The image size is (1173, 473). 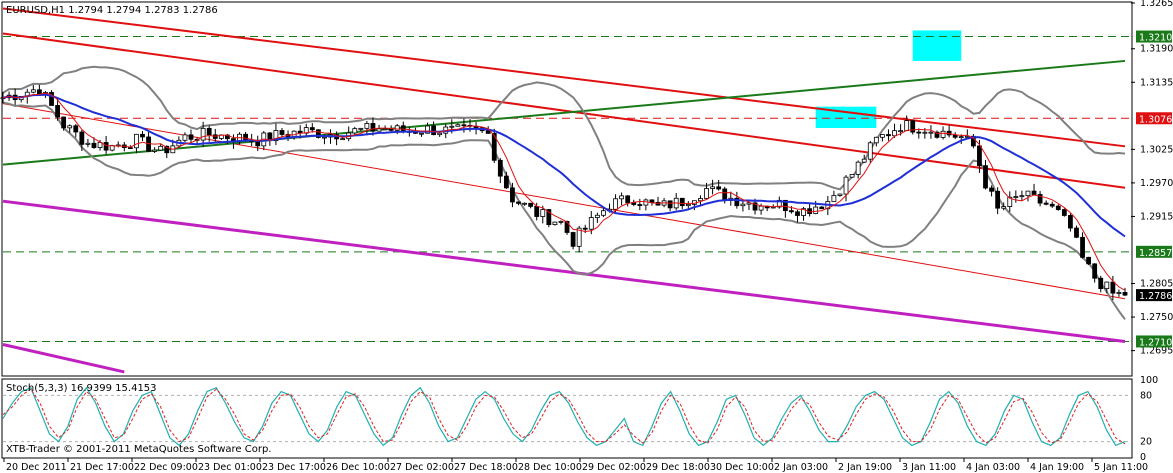 What do you see at coordinates (1154, 341) in the screenshot?
I see `price-label: 1.2710` at bounding box center [1154, 341].